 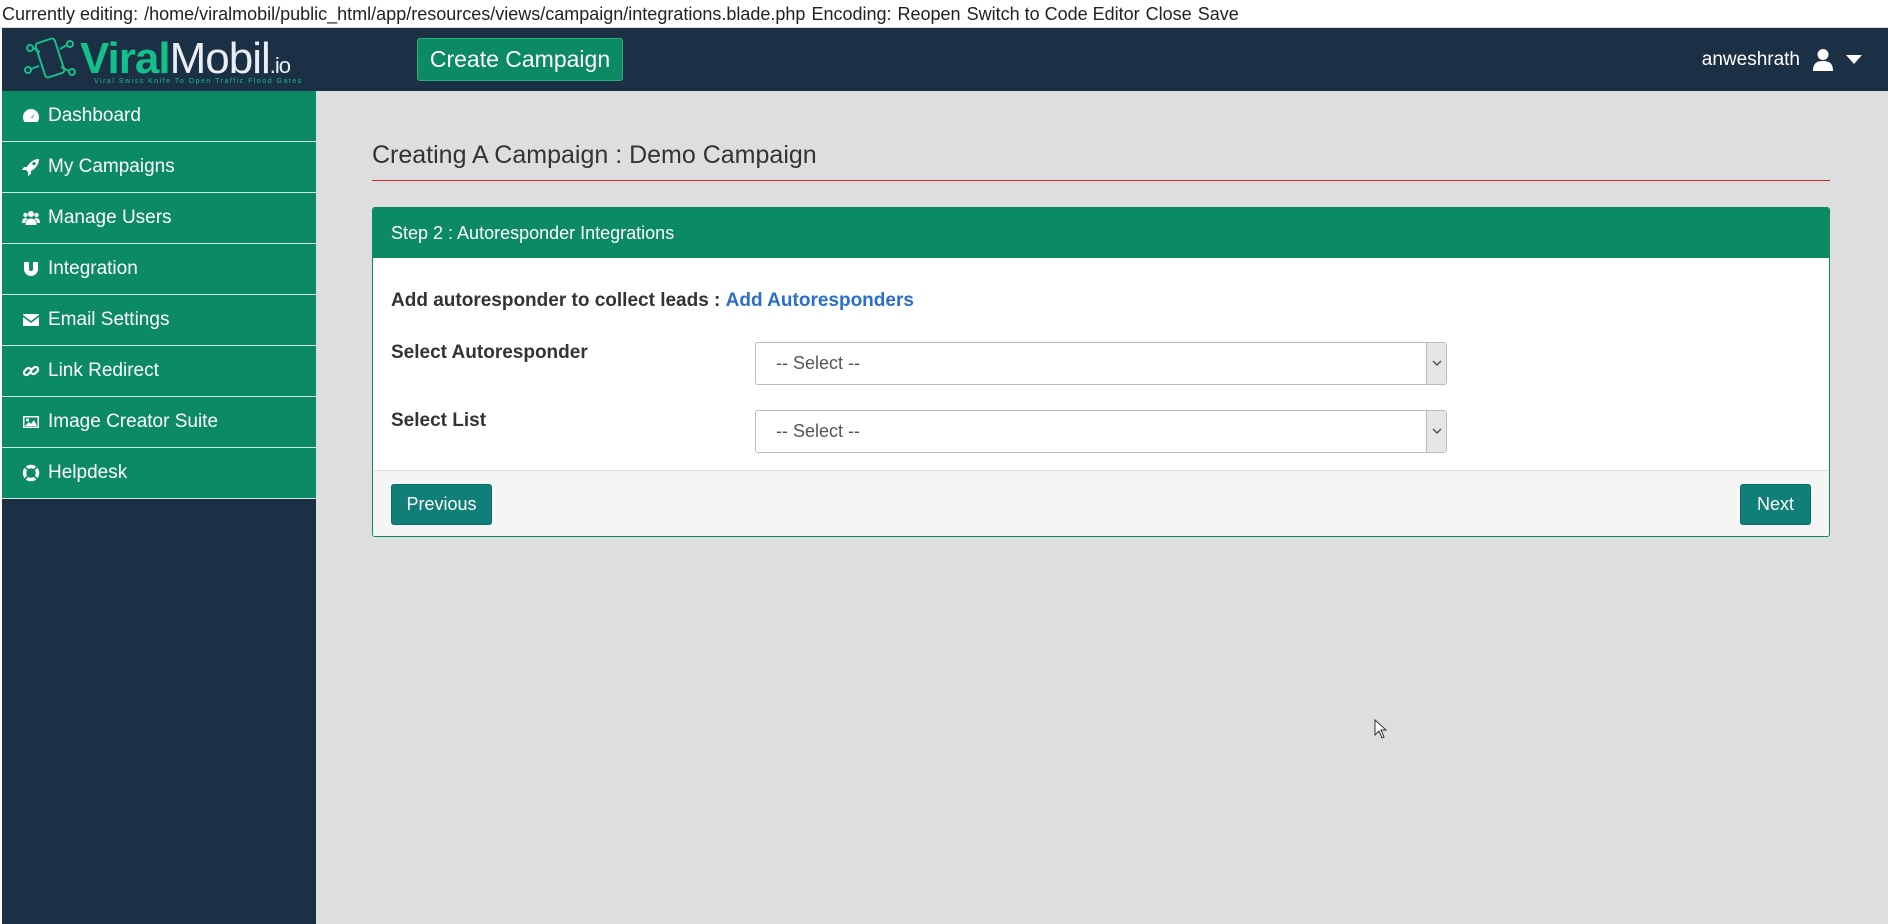 I want to click on sidebar-item-label: Dashboard, so click(x=94, y=115).